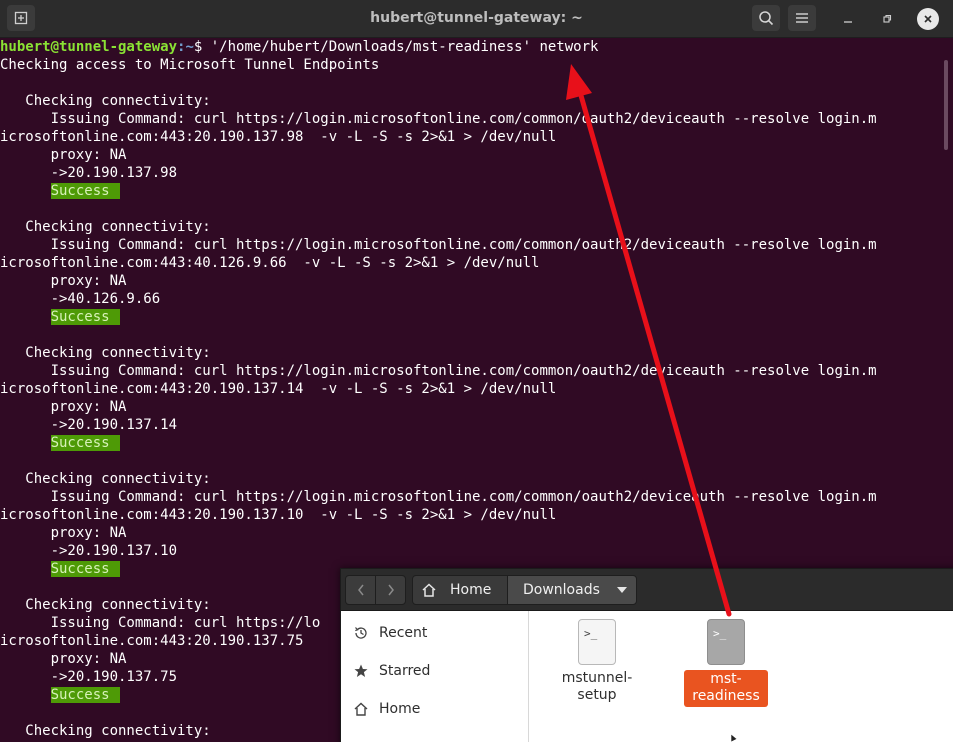 This screenshot has height=742, width=953. I want to click on search-button, so click(766, 18).